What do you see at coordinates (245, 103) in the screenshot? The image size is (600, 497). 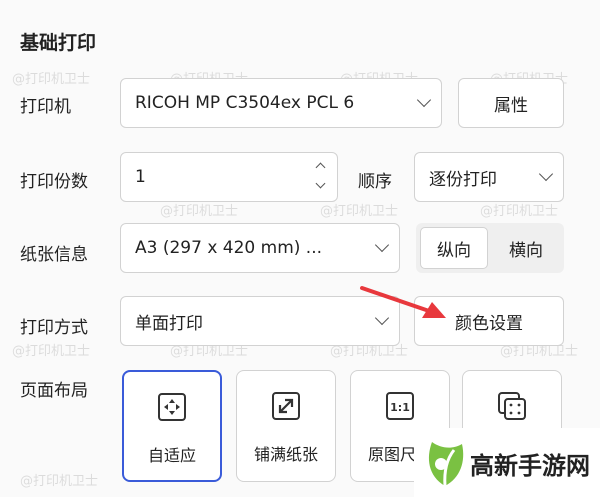 I see `printer-value: RICOH MP C3504ex PCL 6` at bounding box center [245, 103].